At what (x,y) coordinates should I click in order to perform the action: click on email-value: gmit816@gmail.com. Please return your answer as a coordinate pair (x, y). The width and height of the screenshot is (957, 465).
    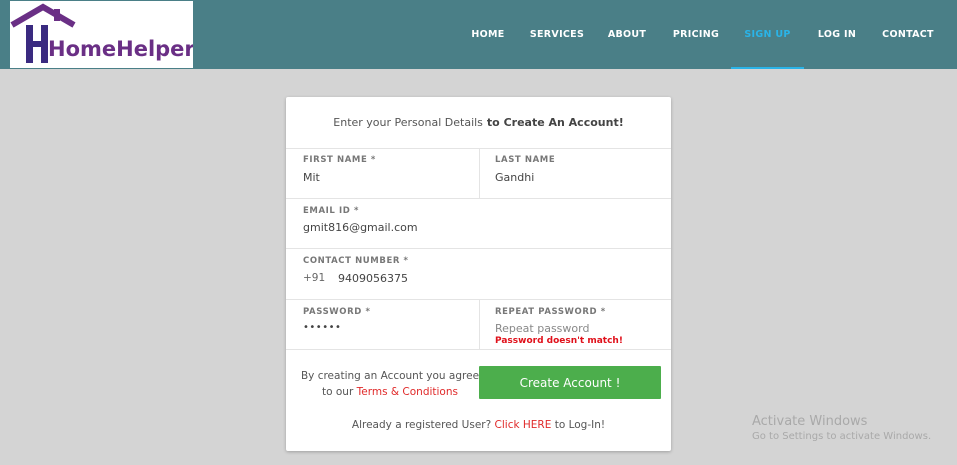
    Looking at the image, I should click on (360, 227).